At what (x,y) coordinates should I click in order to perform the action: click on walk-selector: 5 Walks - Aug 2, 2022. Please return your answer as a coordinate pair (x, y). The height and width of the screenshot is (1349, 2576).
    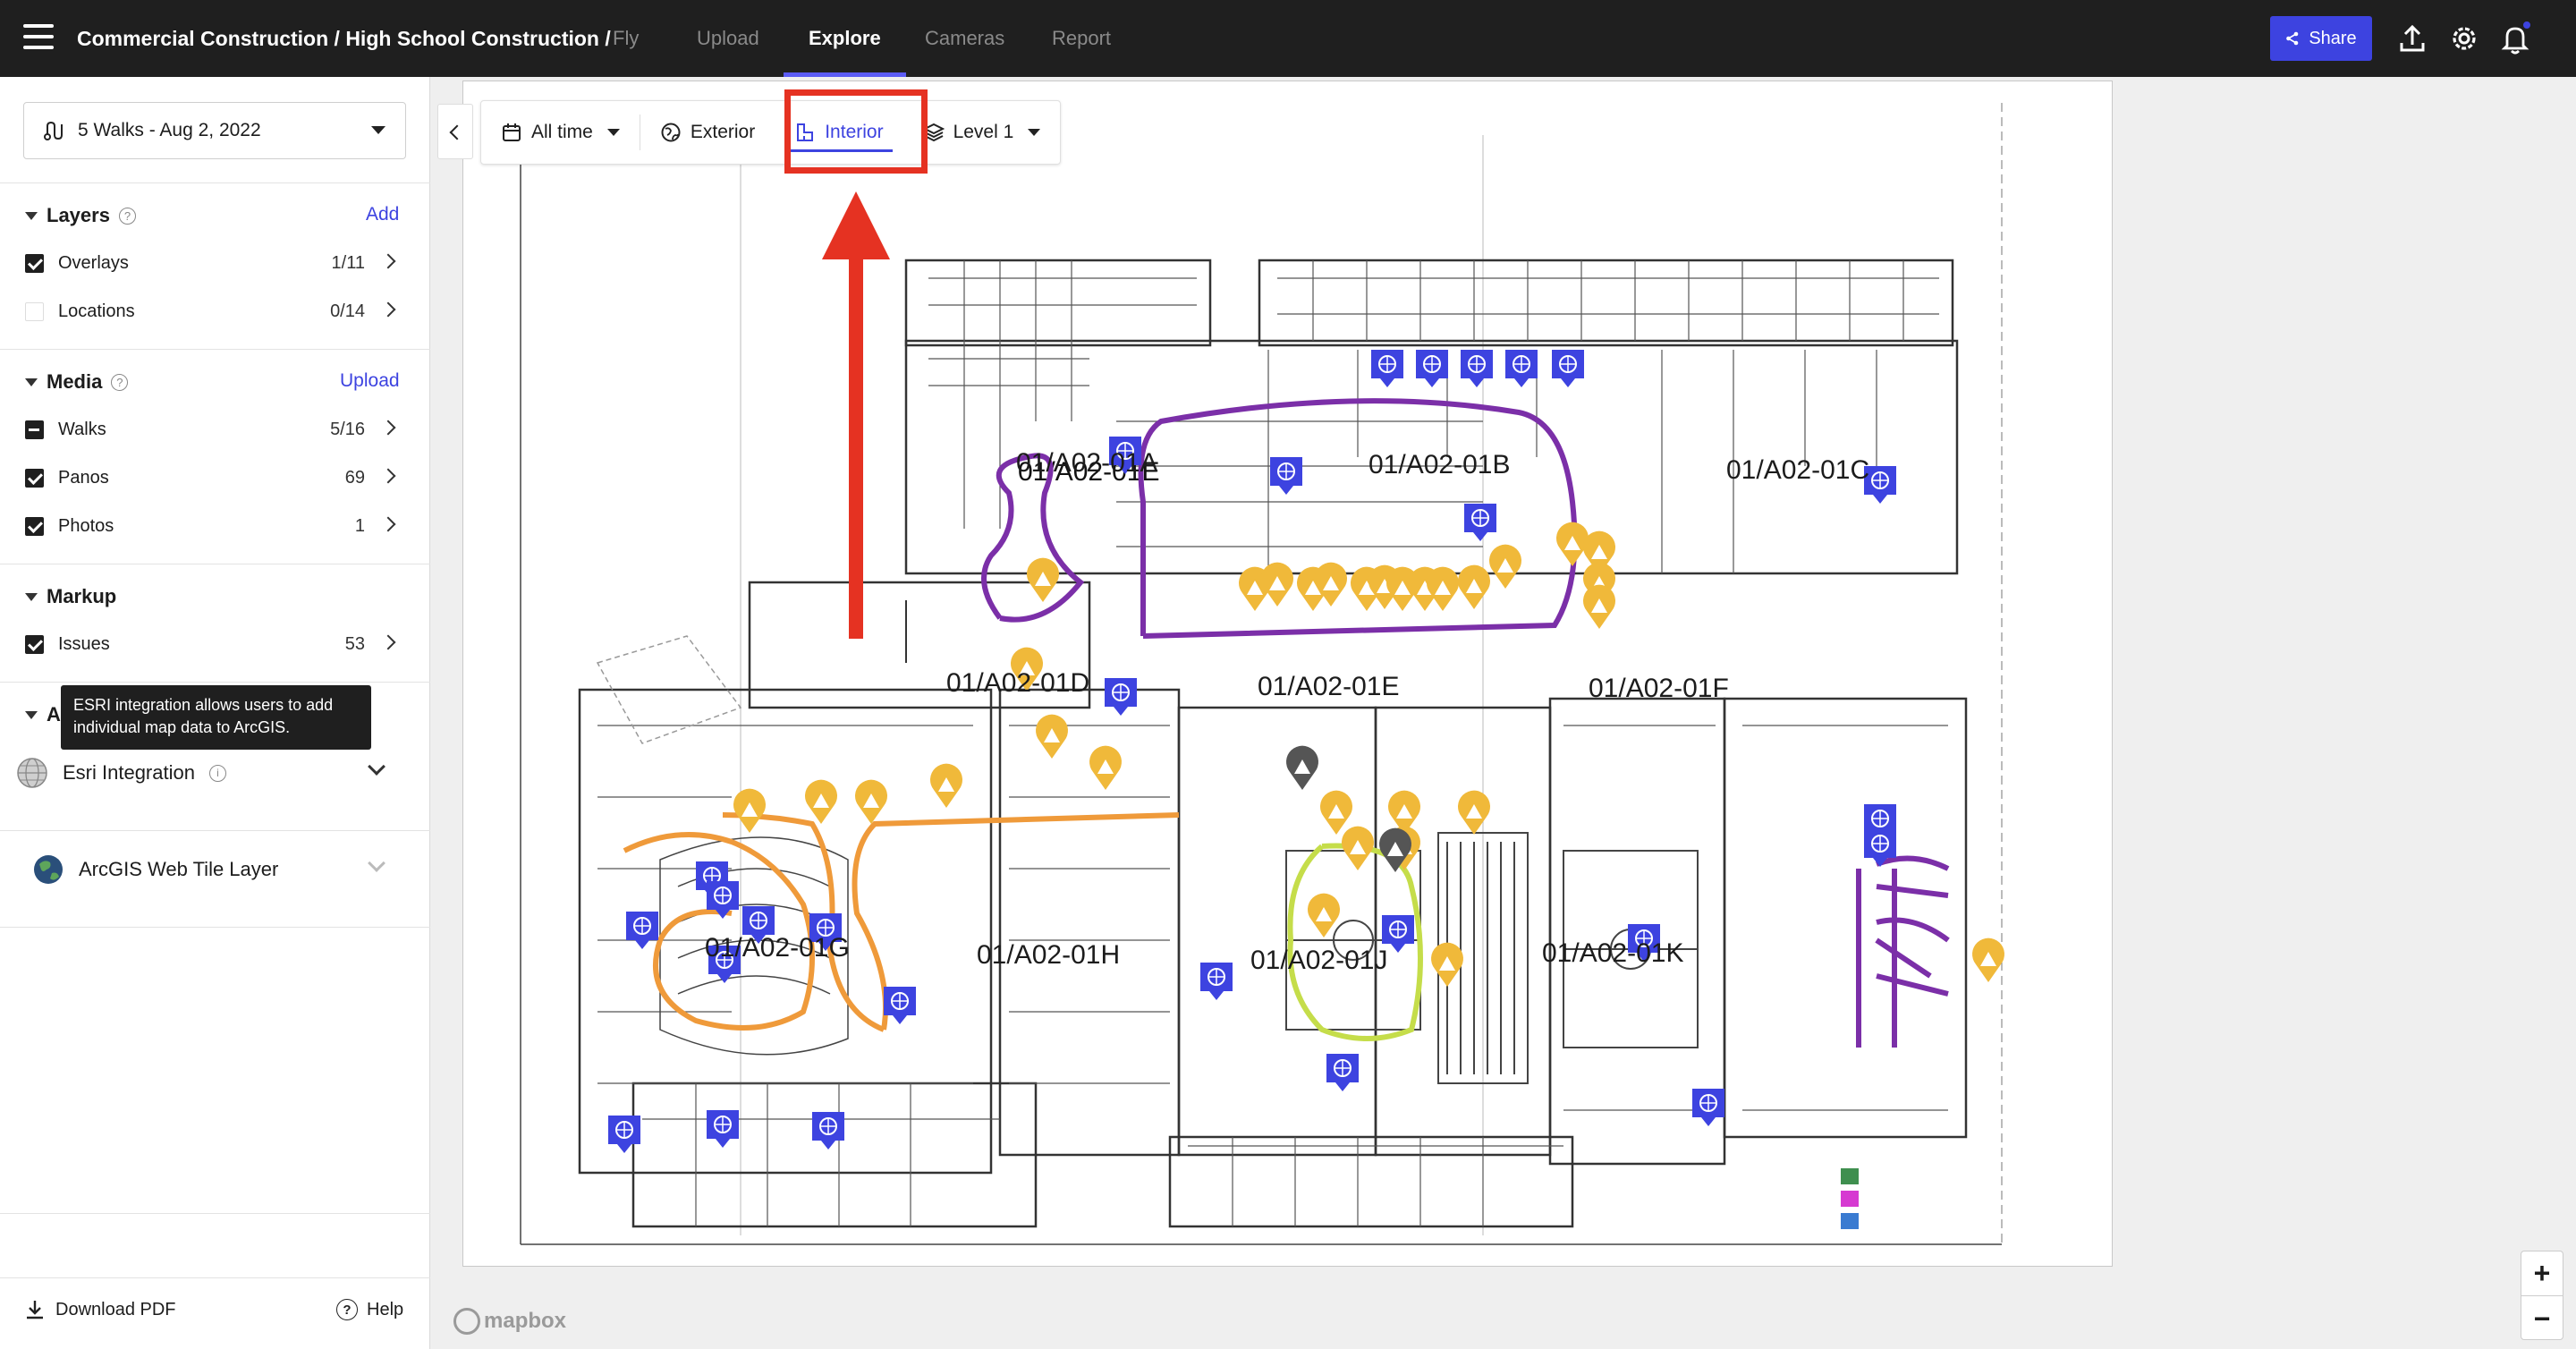
    Looking at the image, I should click on (214, 130).